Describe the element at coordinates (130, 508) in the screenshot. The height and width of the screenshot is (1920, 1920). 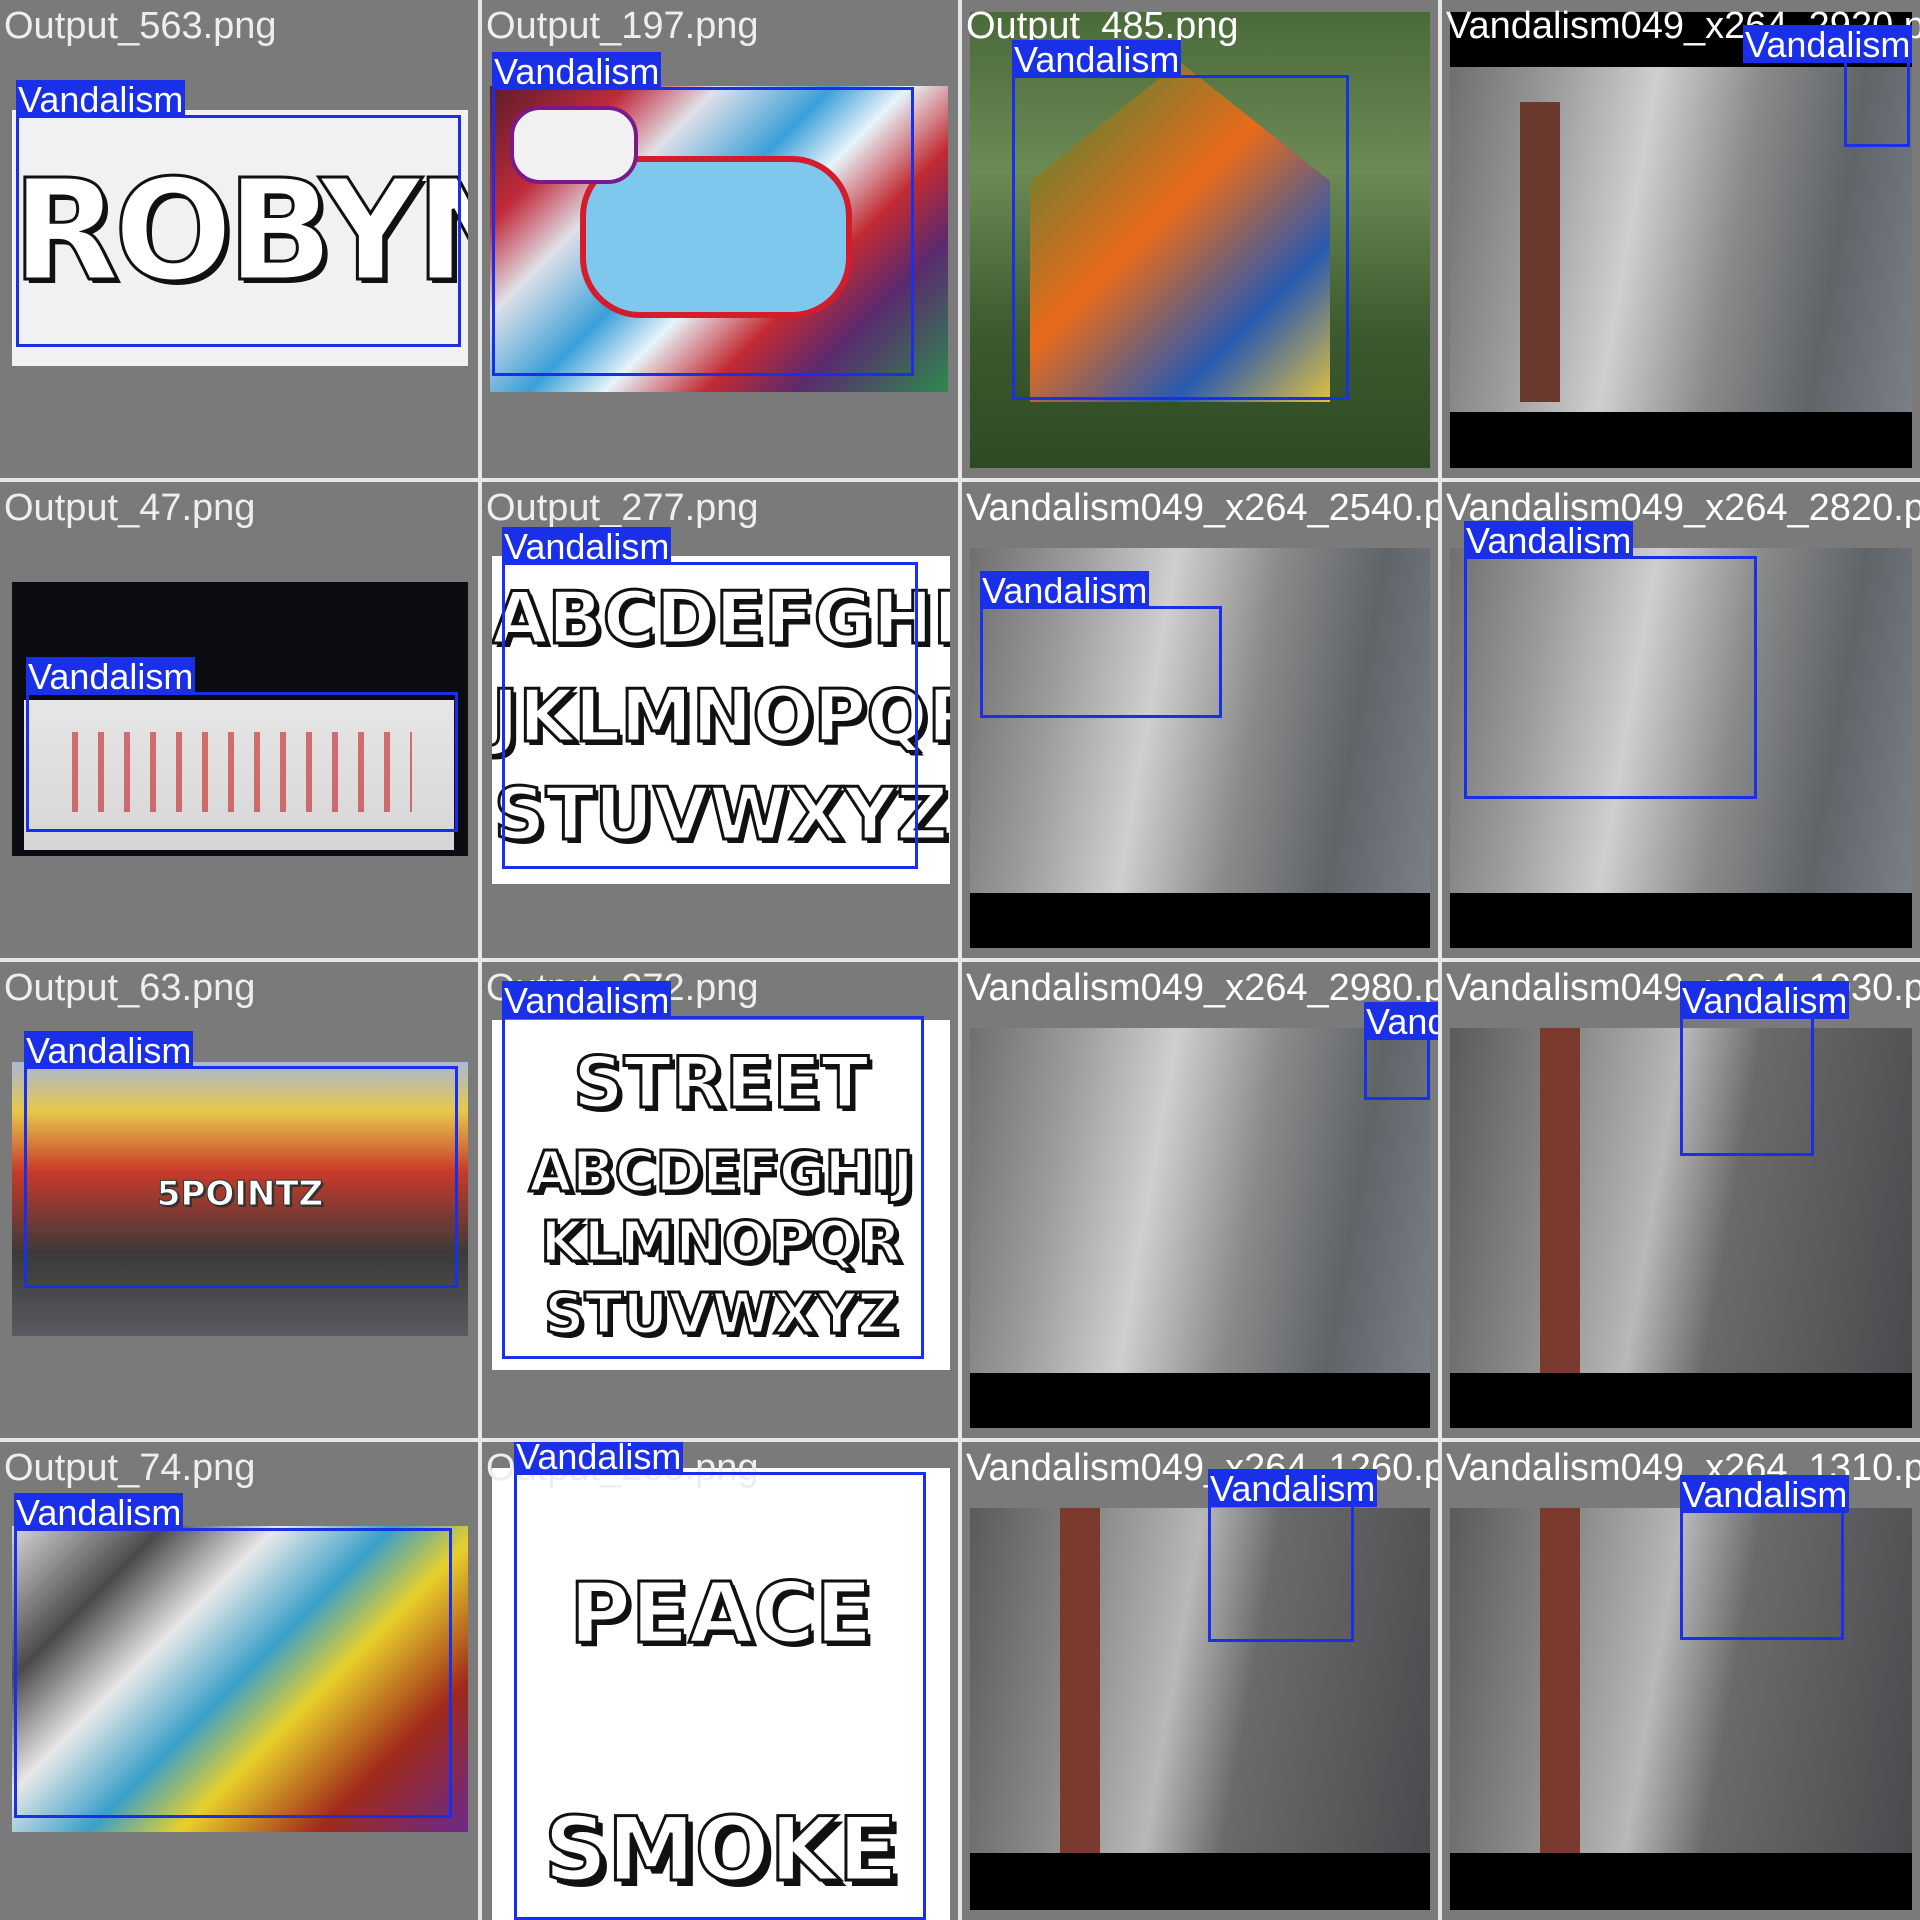
I see `filename-label: Output_47.png` at that location.